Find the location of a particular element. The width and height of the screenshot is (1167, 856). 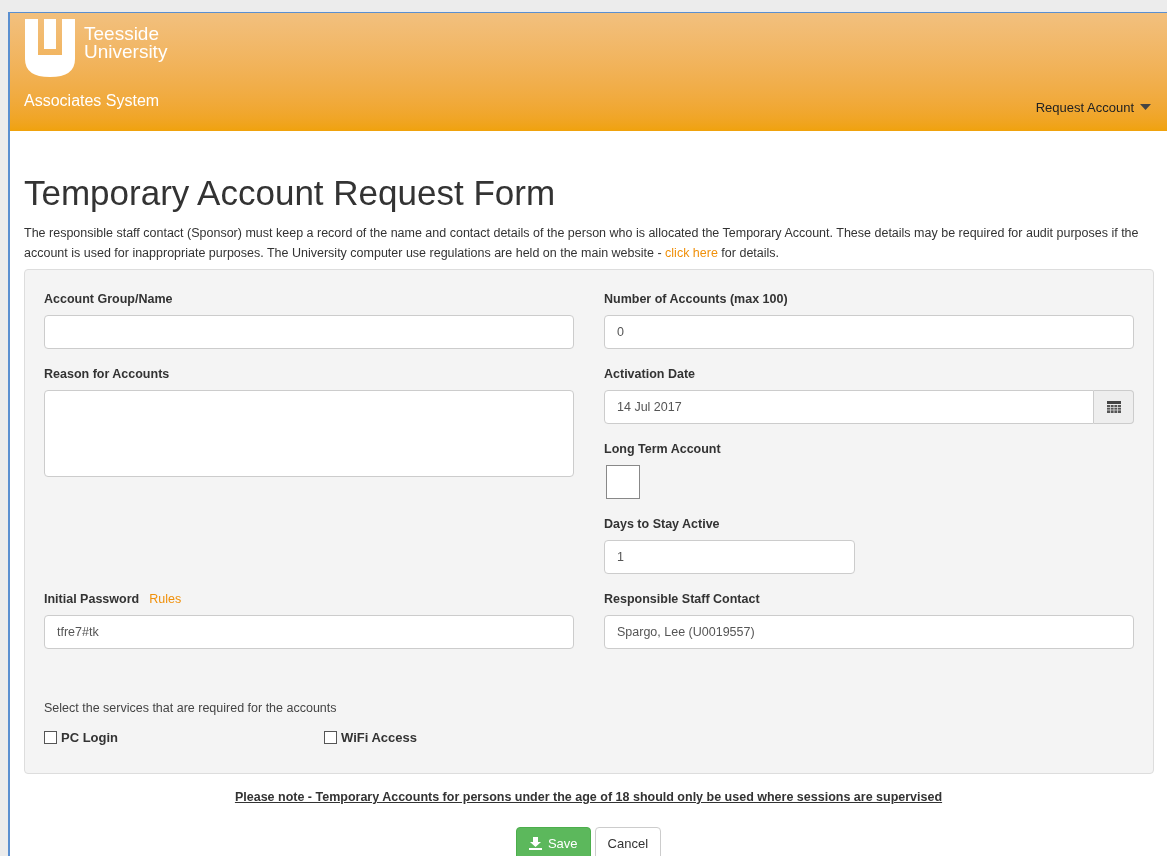

field-label: Initial Password is located at coordinates (92, 599).